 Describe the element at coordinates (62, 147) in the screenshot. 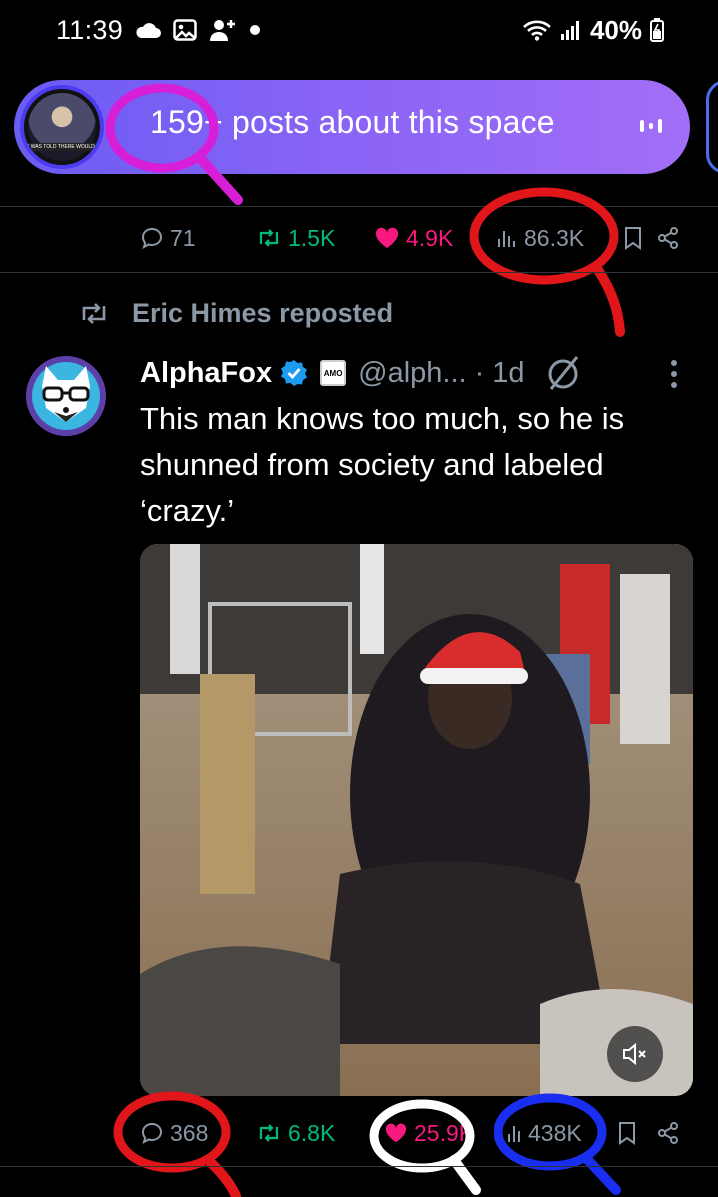

I see `space-avatar-caption: I WAS TOLD THERE WOULD BE PEACE` at that location.